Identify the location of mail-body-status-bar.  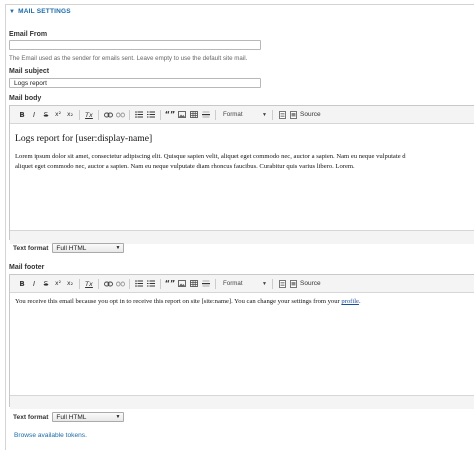
(242, 237).